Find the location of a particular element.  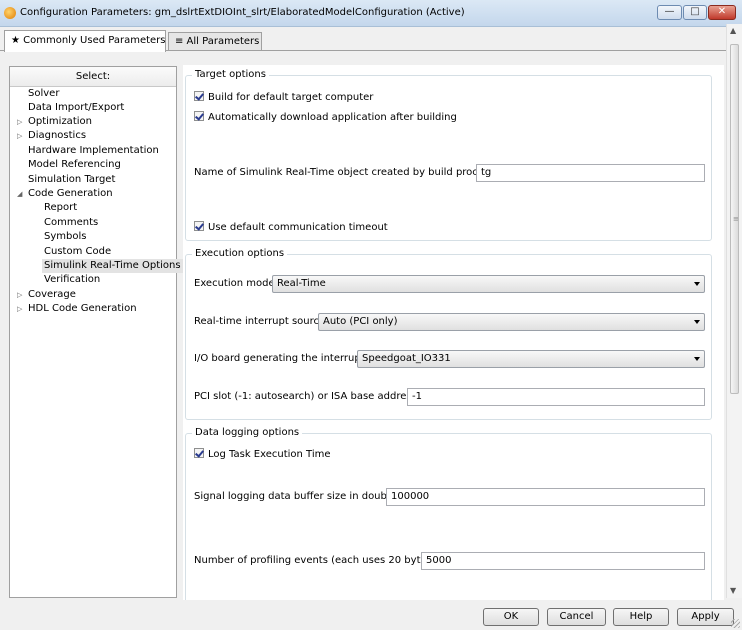

vertical-scrollbar: ▲ ≡ ▼ is located at coordinates (734, 311).